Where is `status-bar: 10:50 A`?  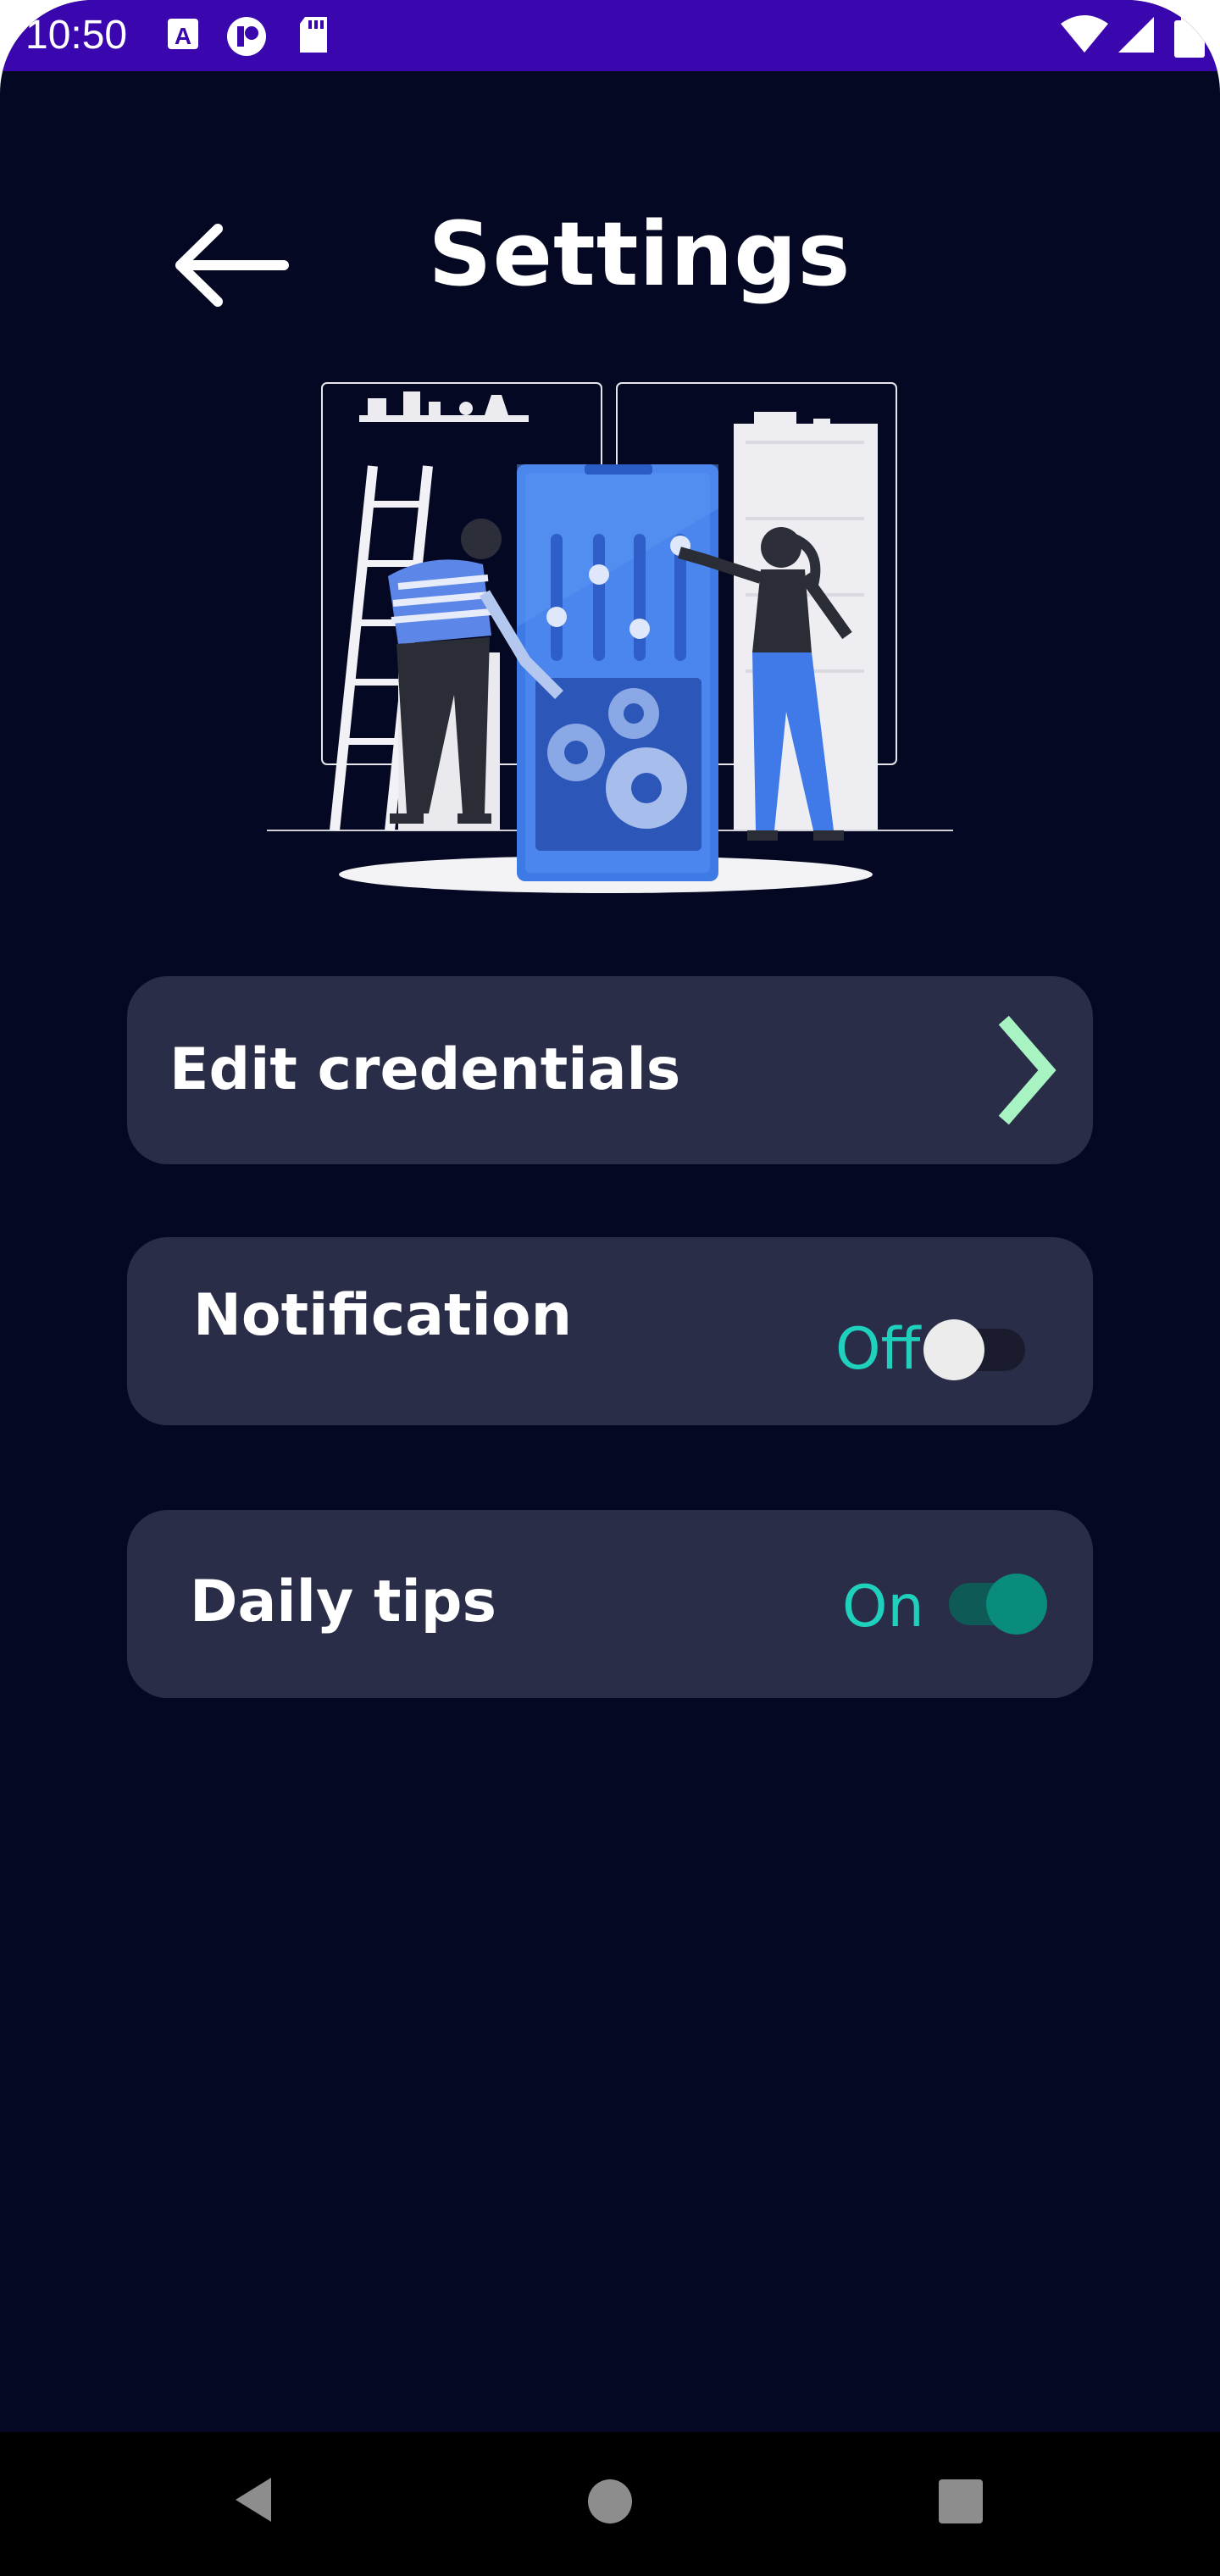
status-bar: 10:50 A is located at coordinates (610, 35).